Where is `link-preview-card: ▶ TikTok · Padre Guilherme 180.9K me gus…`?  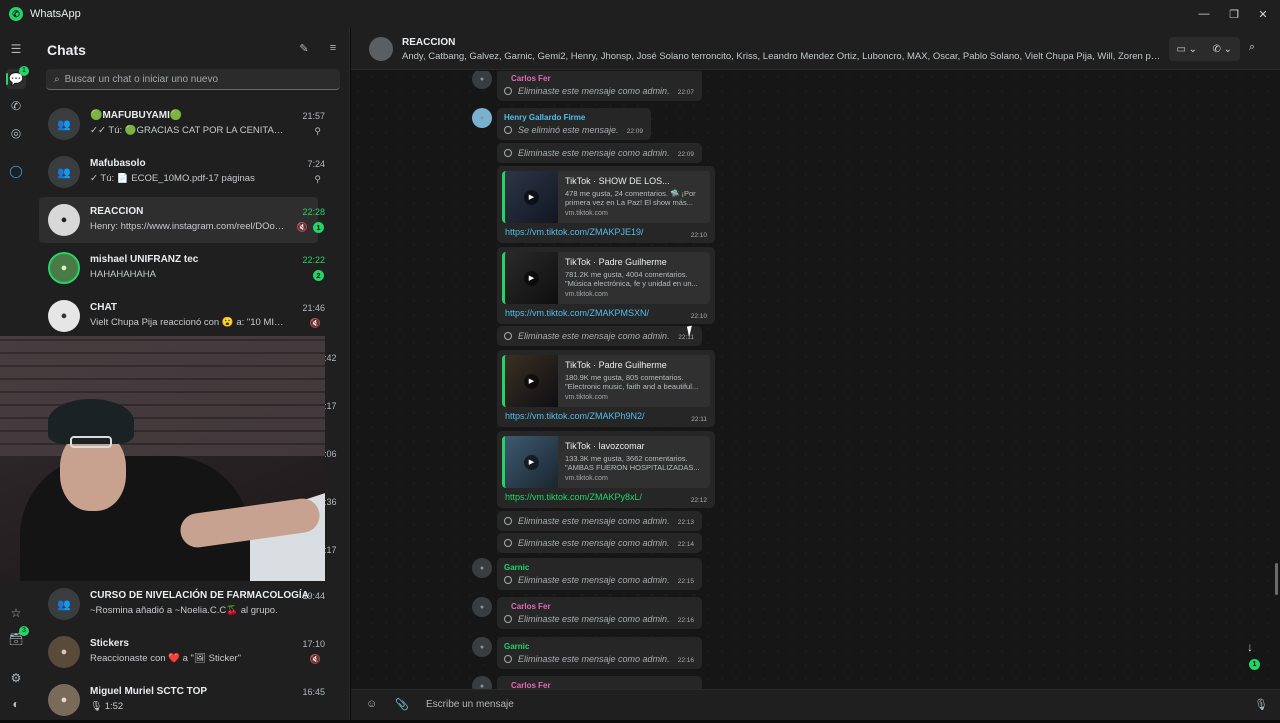
link-preview-card: ▶ TikTok · Padre Guilherme 180.9K me gus… is located at coordinates (606, 381).